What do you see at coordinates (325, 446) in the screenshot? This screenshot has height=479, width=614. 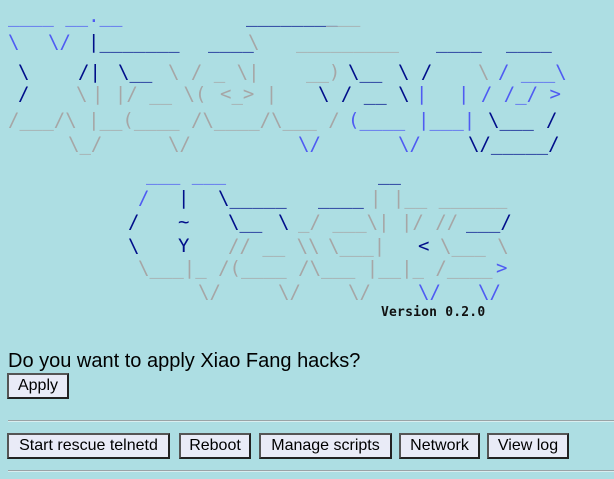 I see `manage-scripts-button: Manage scripts` at bounding box center [325, 446].